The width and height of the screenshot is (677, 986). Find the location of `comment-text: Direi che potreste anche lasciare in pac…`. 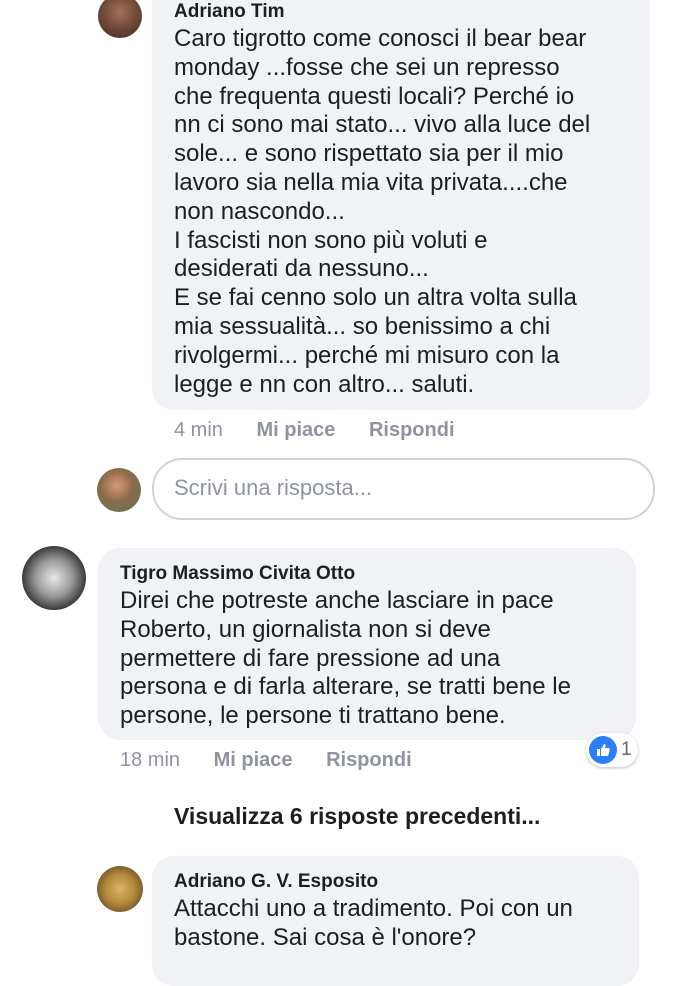

comment-text: Direi che potreste anche lasciare in pac… is located at coordinates (345, 658).